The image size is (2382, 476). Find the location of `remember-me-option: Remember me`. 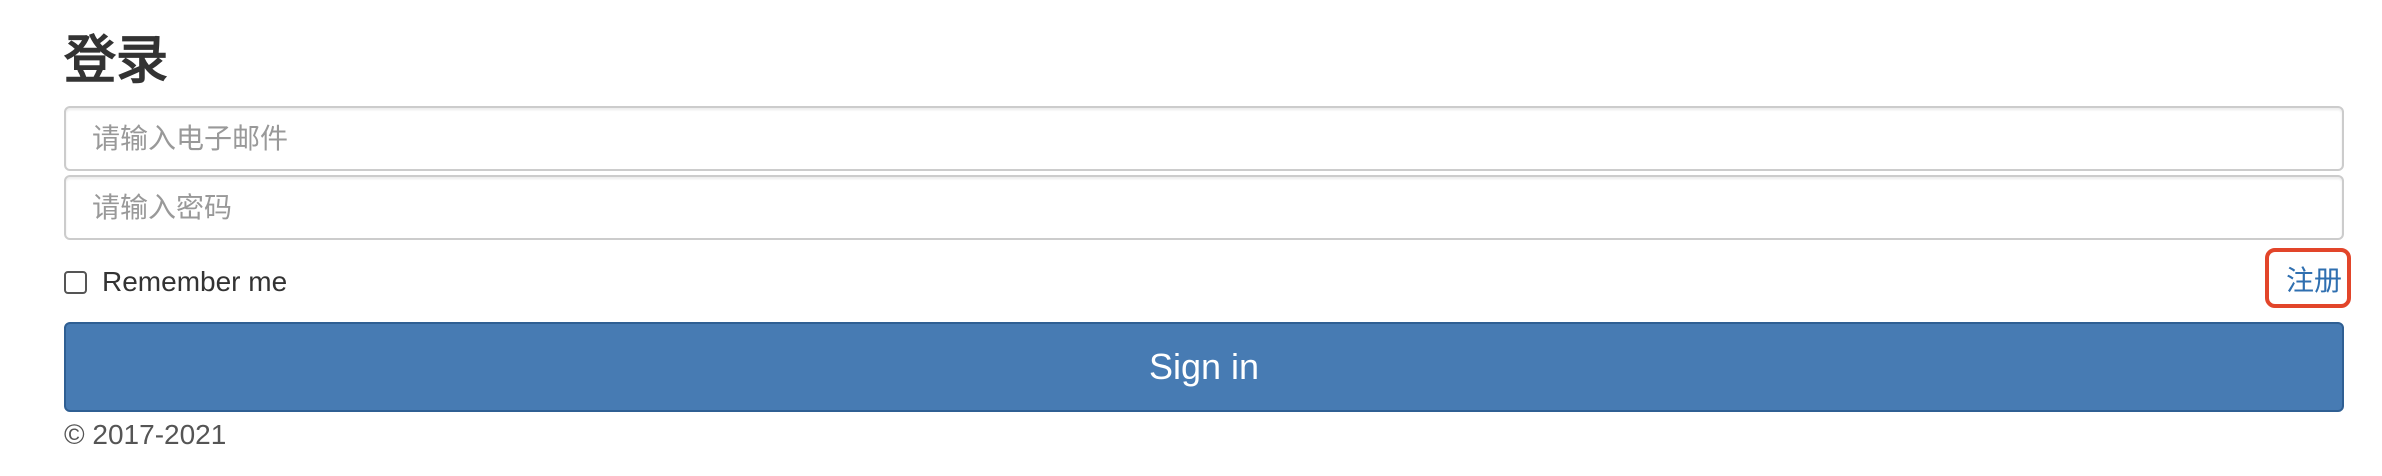

remember-me-option: Remember me is located at coordinates (175, 282).